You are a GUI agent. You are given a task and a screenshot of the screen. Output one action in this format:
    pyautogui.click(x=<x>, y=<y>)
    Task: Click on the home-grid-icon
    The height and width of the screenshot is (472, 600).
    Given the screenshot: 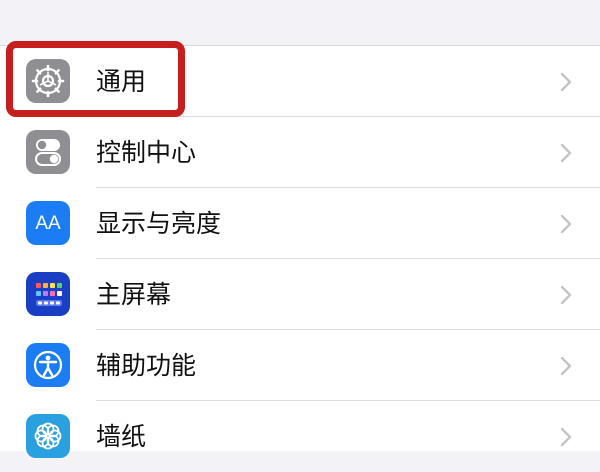 What is the action you would take?
    pyautogui.click(x=49, y=294)
    